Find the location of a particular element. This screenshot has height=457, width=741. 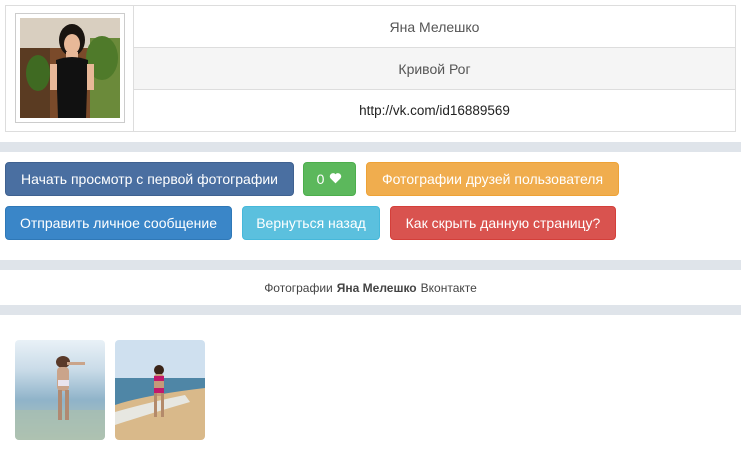

likes-count: 0 is located at coordinates (320, 179).